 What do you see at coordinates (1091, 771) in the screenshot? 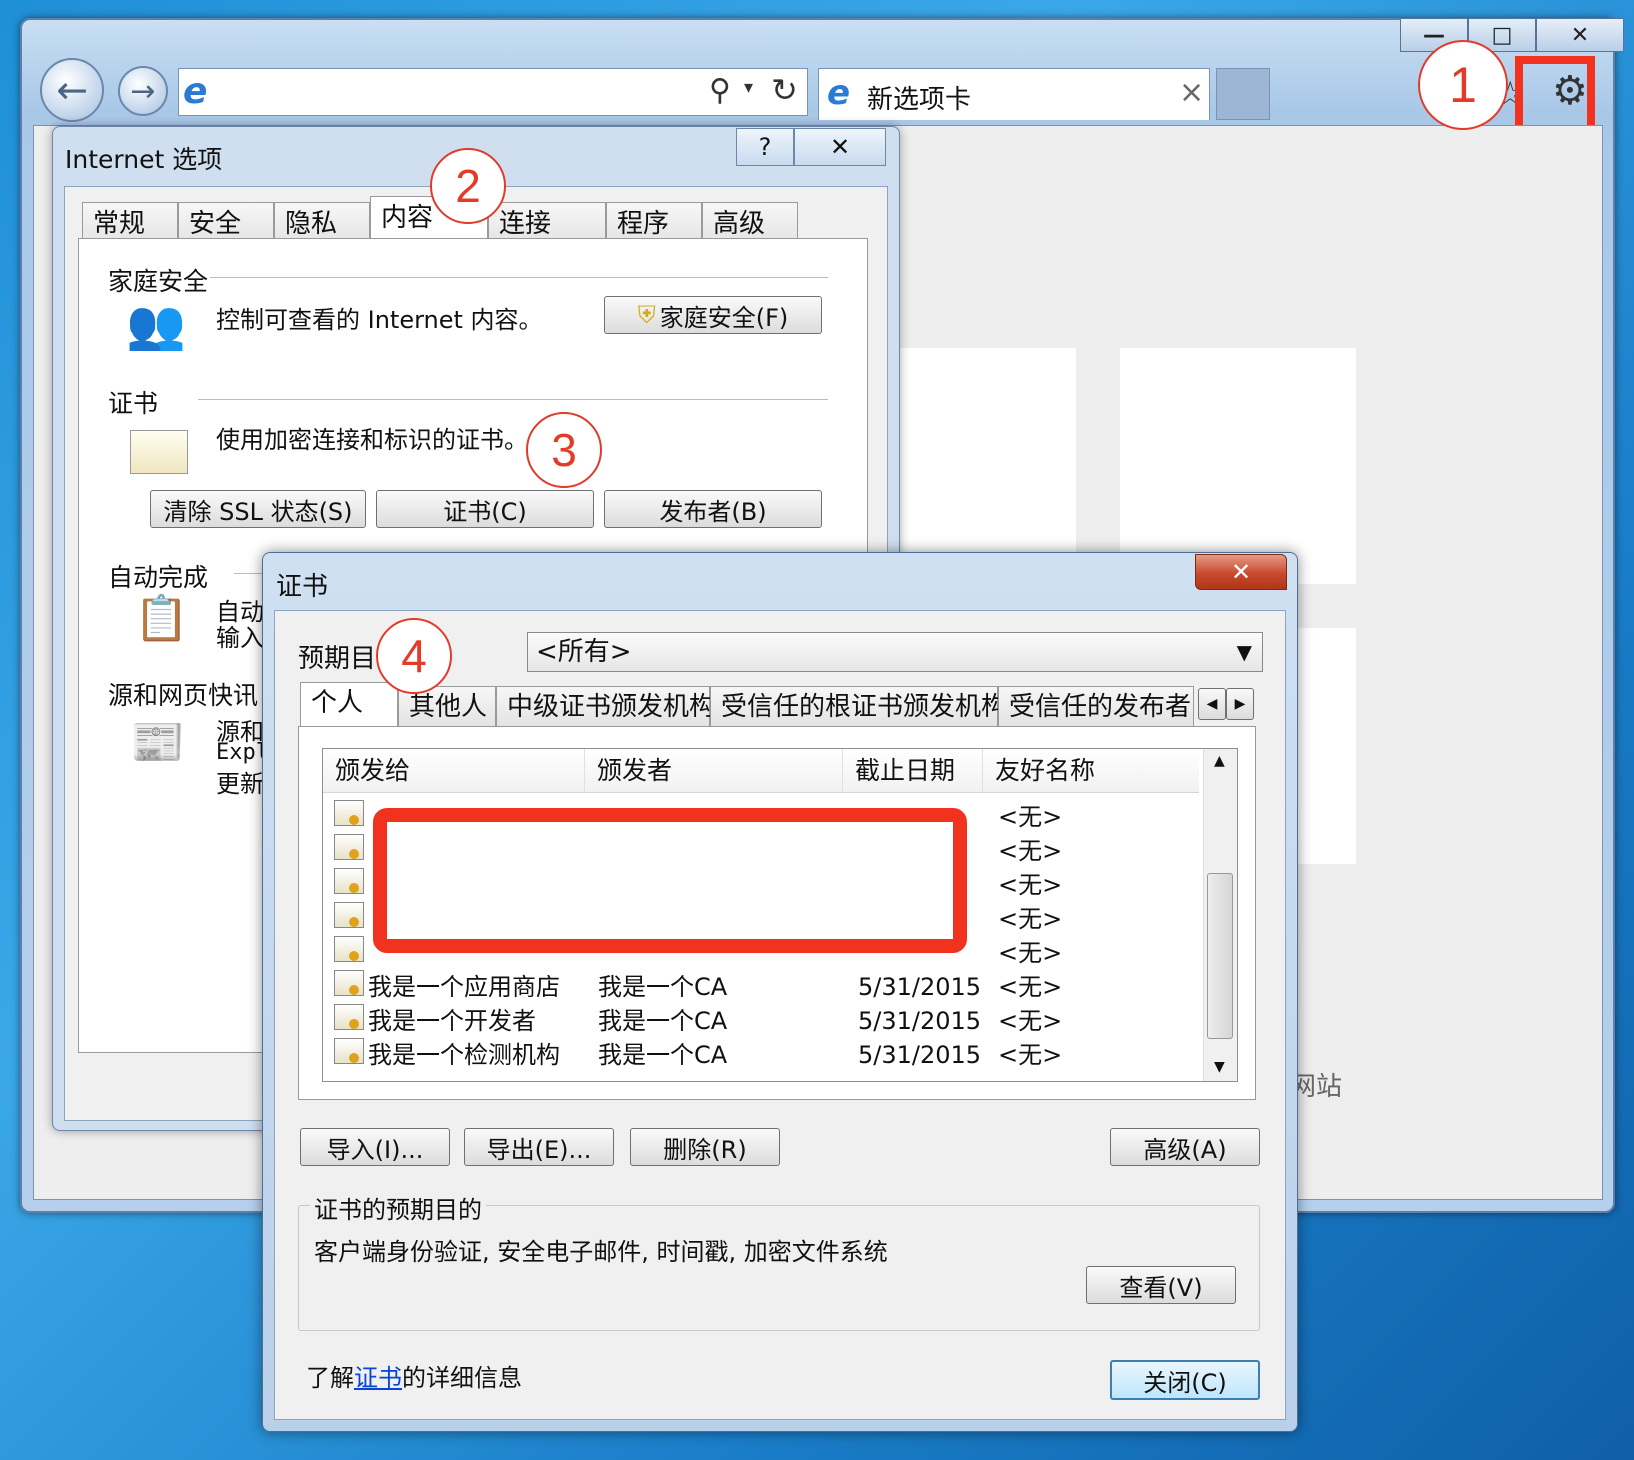
I see `column-friendly-name: 友好名称` at bounding box center [1091, 771].